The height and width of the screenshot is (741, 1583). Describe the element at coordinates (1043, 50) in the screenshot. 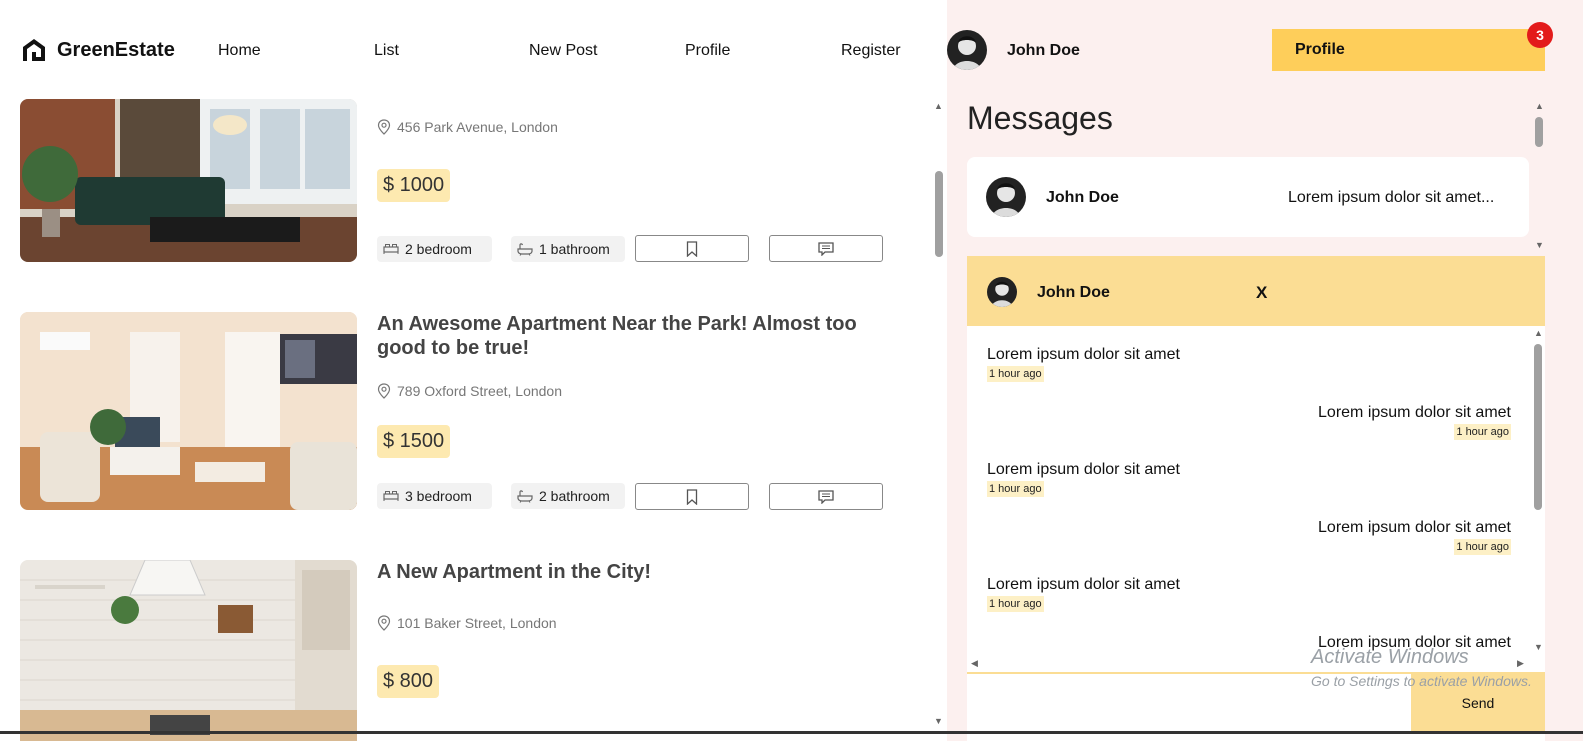

I see `user-name: John Doe` at that location.